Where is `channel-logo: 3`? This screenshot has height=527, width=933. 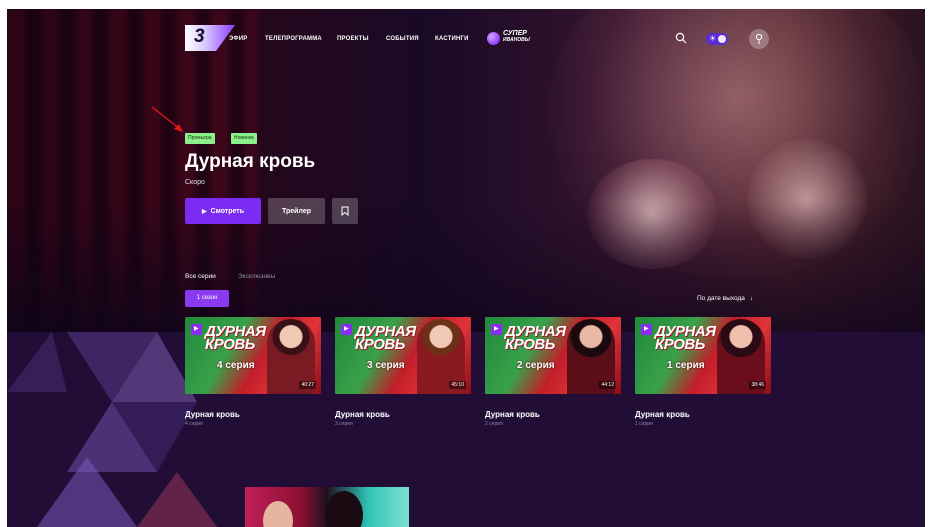 channel-logo: 3 is located at coordinates (210, 38).